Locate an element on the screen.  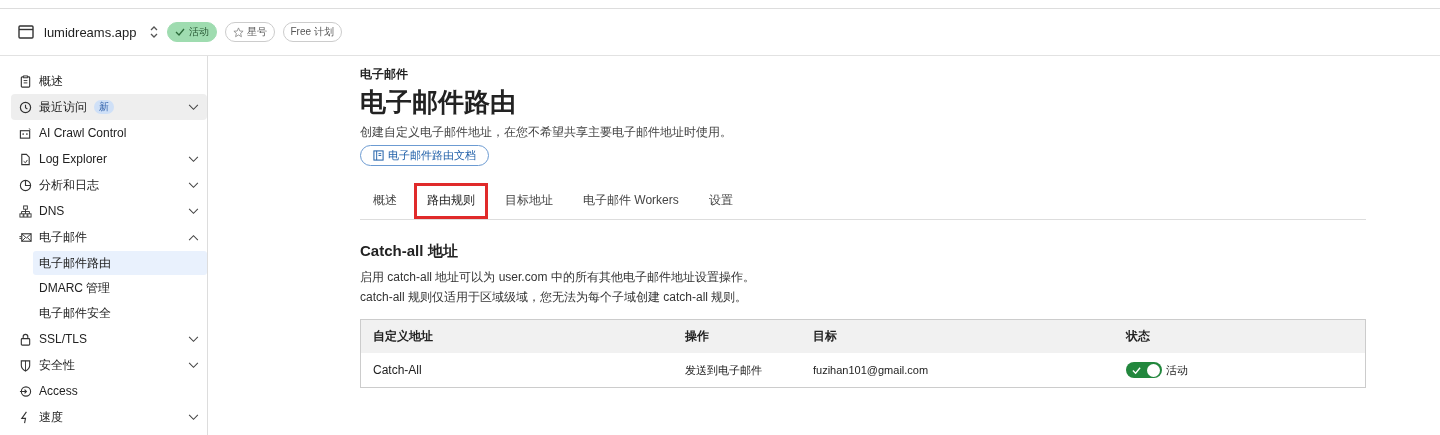
robot-icon is located at coordinates (25, 133).